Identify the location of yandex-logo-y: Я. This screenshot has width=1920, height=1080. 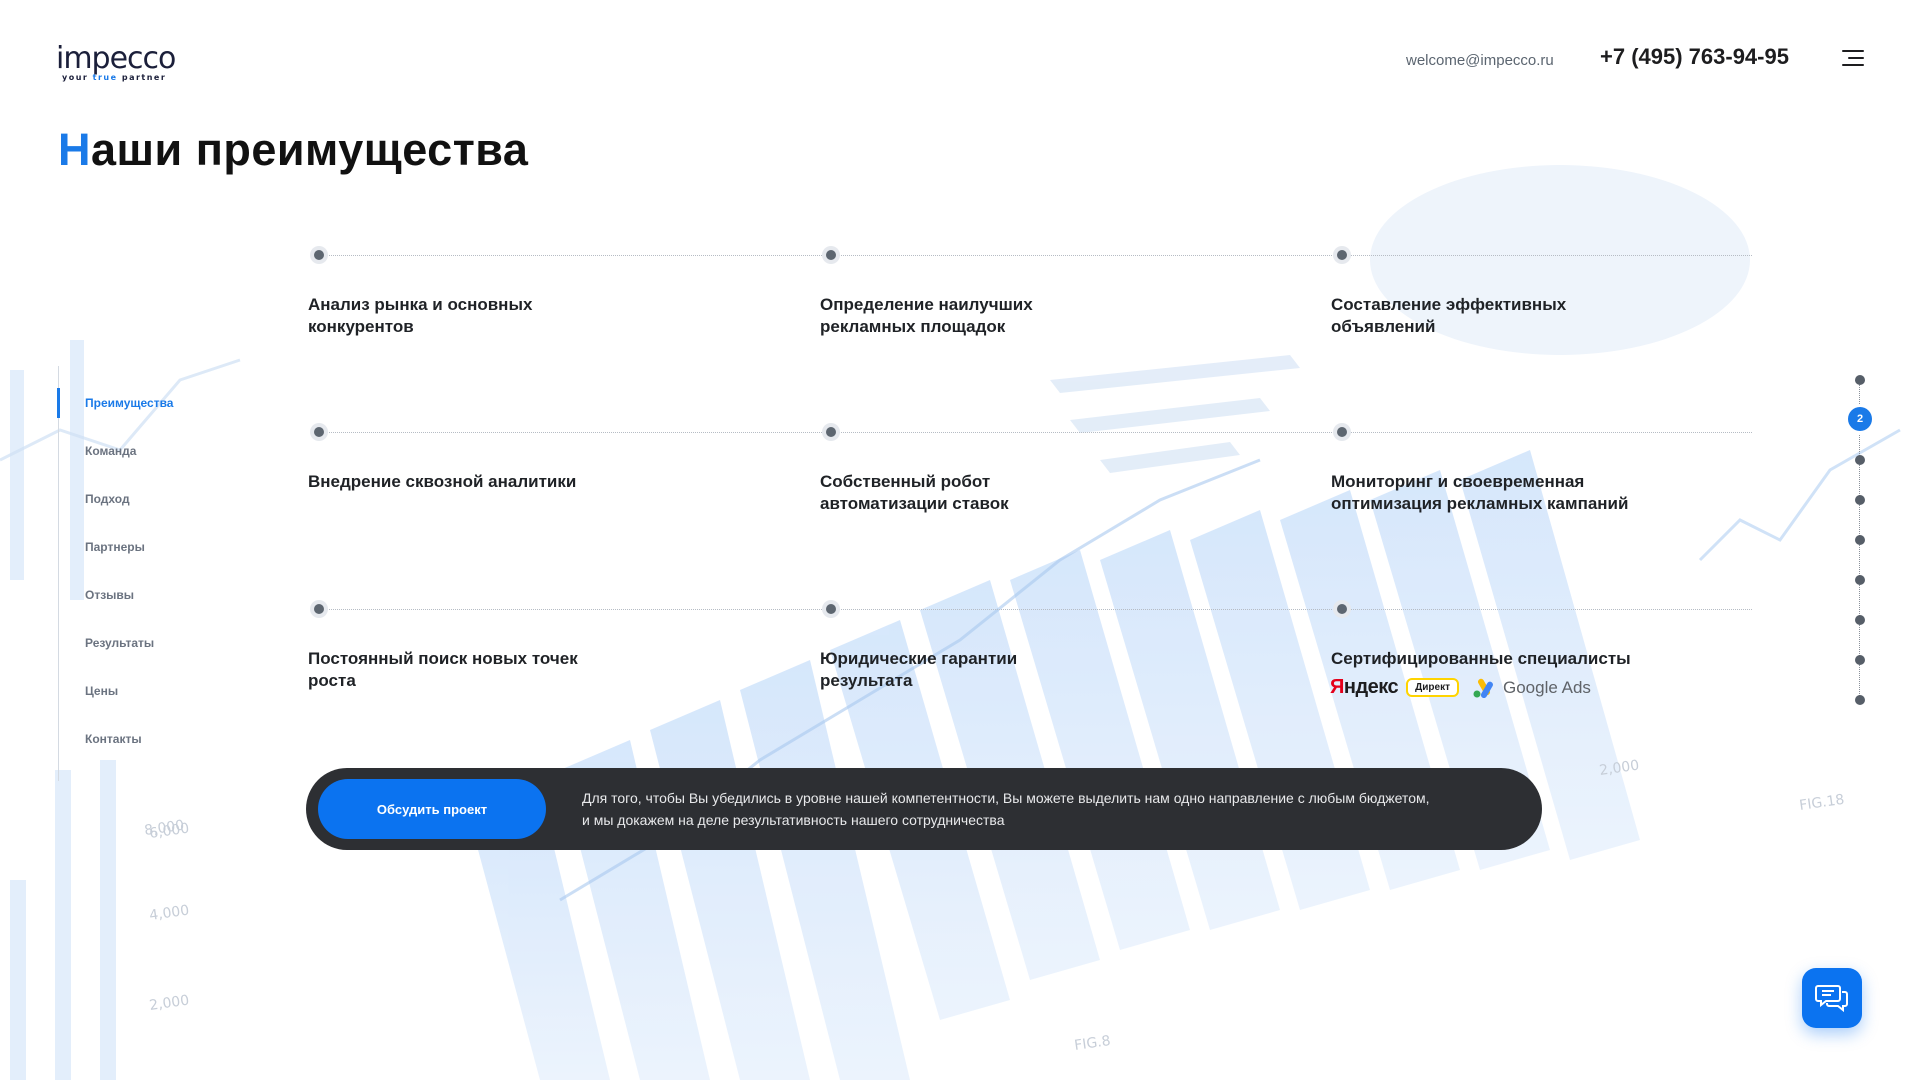
(1337, 687).